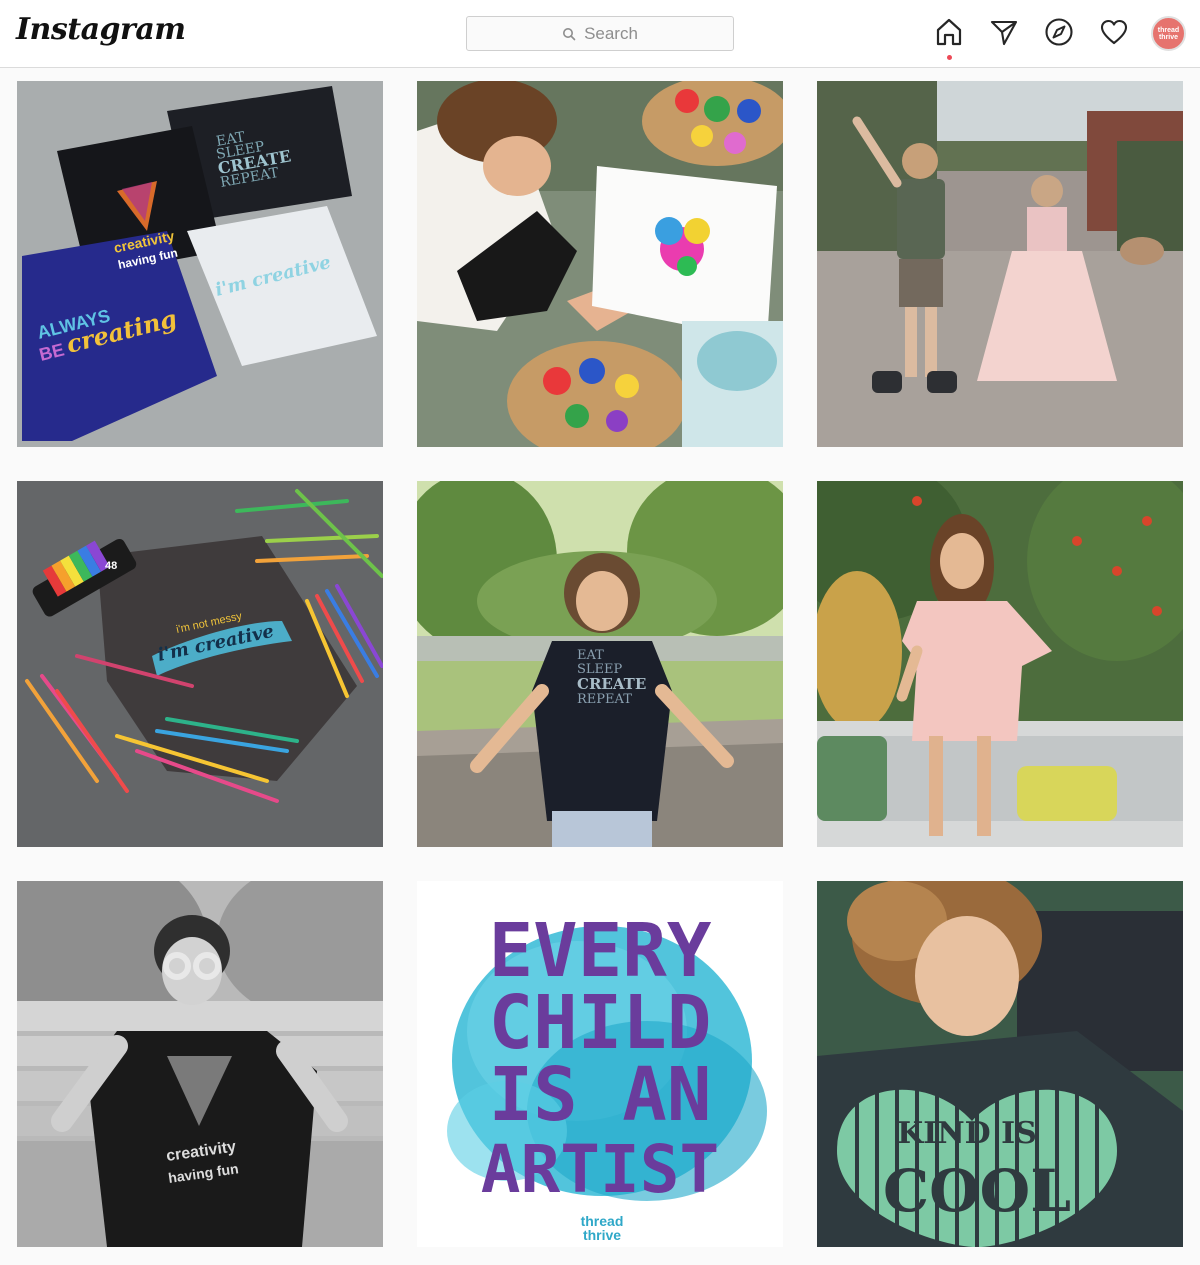 This screenshot has height=1265, width=1200. I want to click on nav-direct-button, so click(1004, 32).